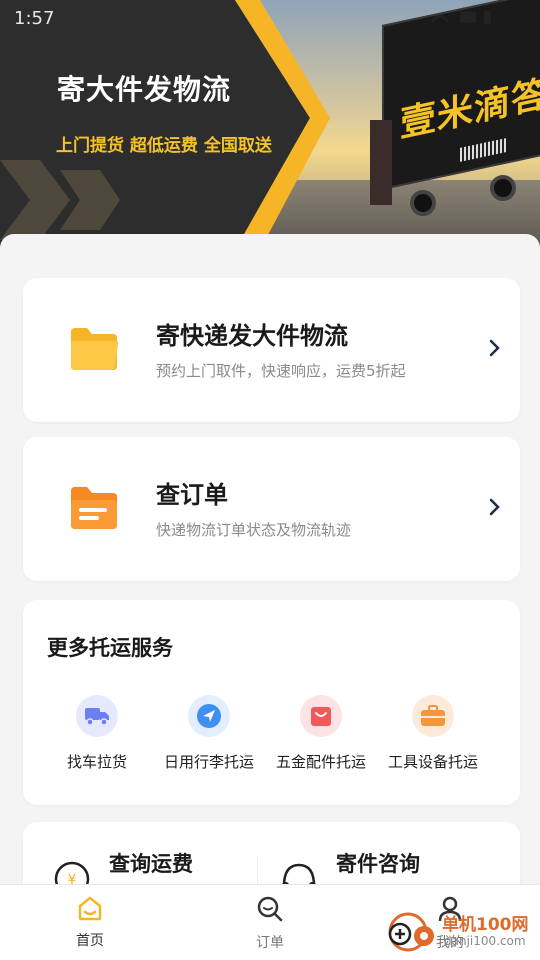  I want to click on service-tools: 工具设备托运, so click(433, 733).